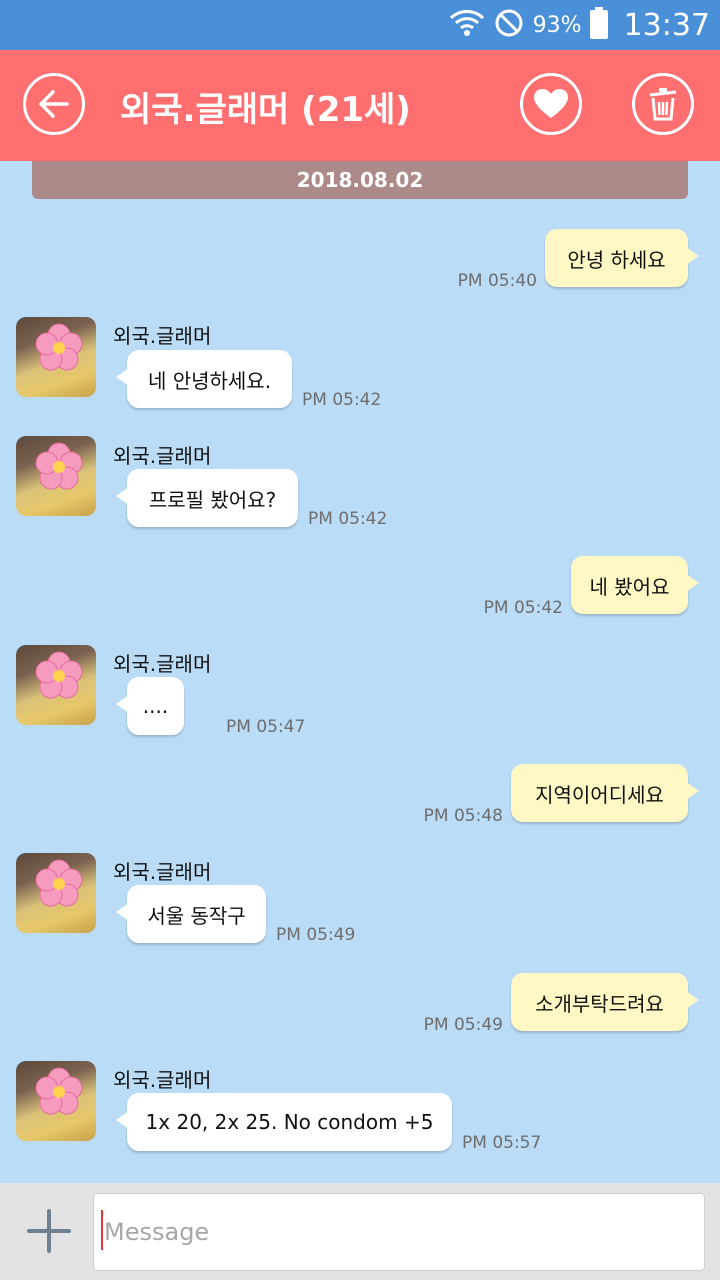  I want to click on plus-icon, so click(49, 1231).